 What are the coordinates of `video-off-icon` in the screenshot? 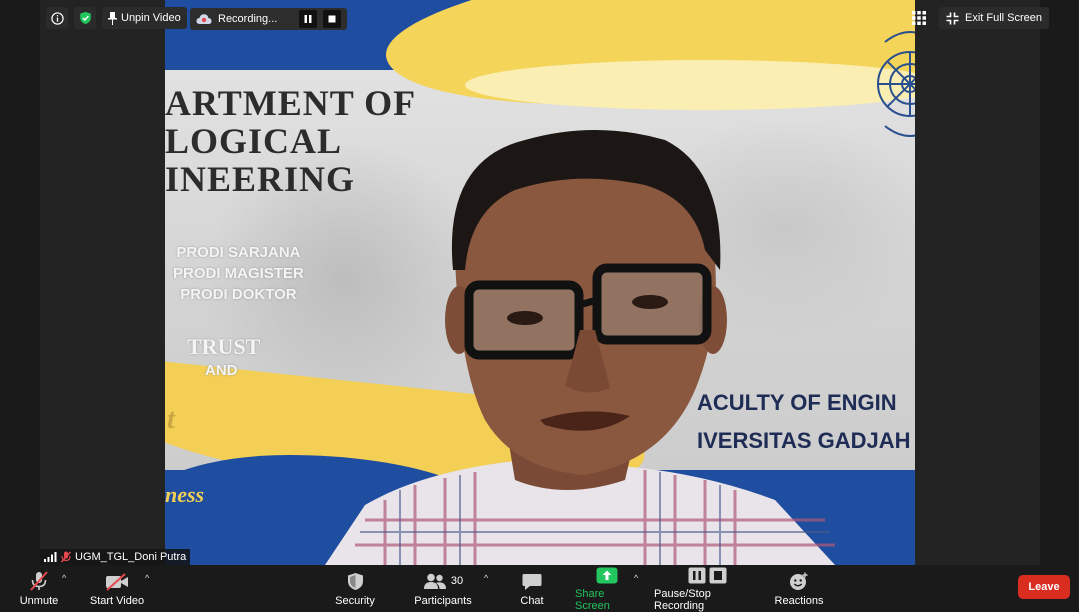 It's located at (117, 581).